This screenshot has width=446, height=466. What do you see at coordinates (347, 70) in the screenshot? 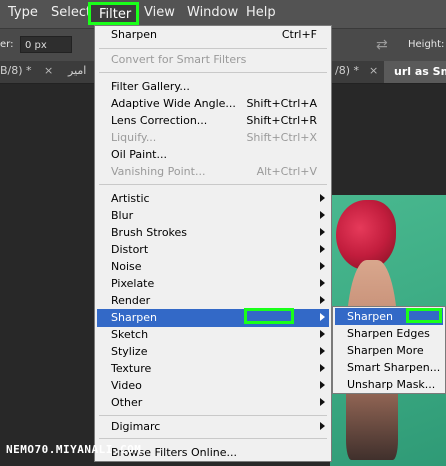
I see `tab-doc-3: /8) *` at bounding box center [347, 70].